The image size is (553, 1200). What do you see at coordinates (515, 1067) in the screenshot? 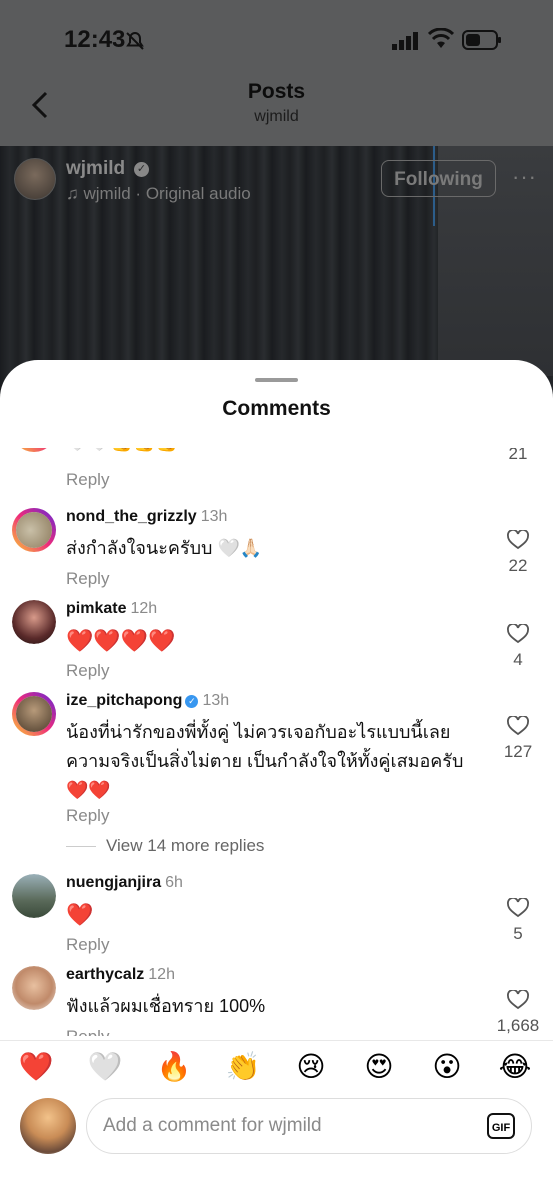
I see `reaction-laughing: 😂` at bounding box center [515, 1067].